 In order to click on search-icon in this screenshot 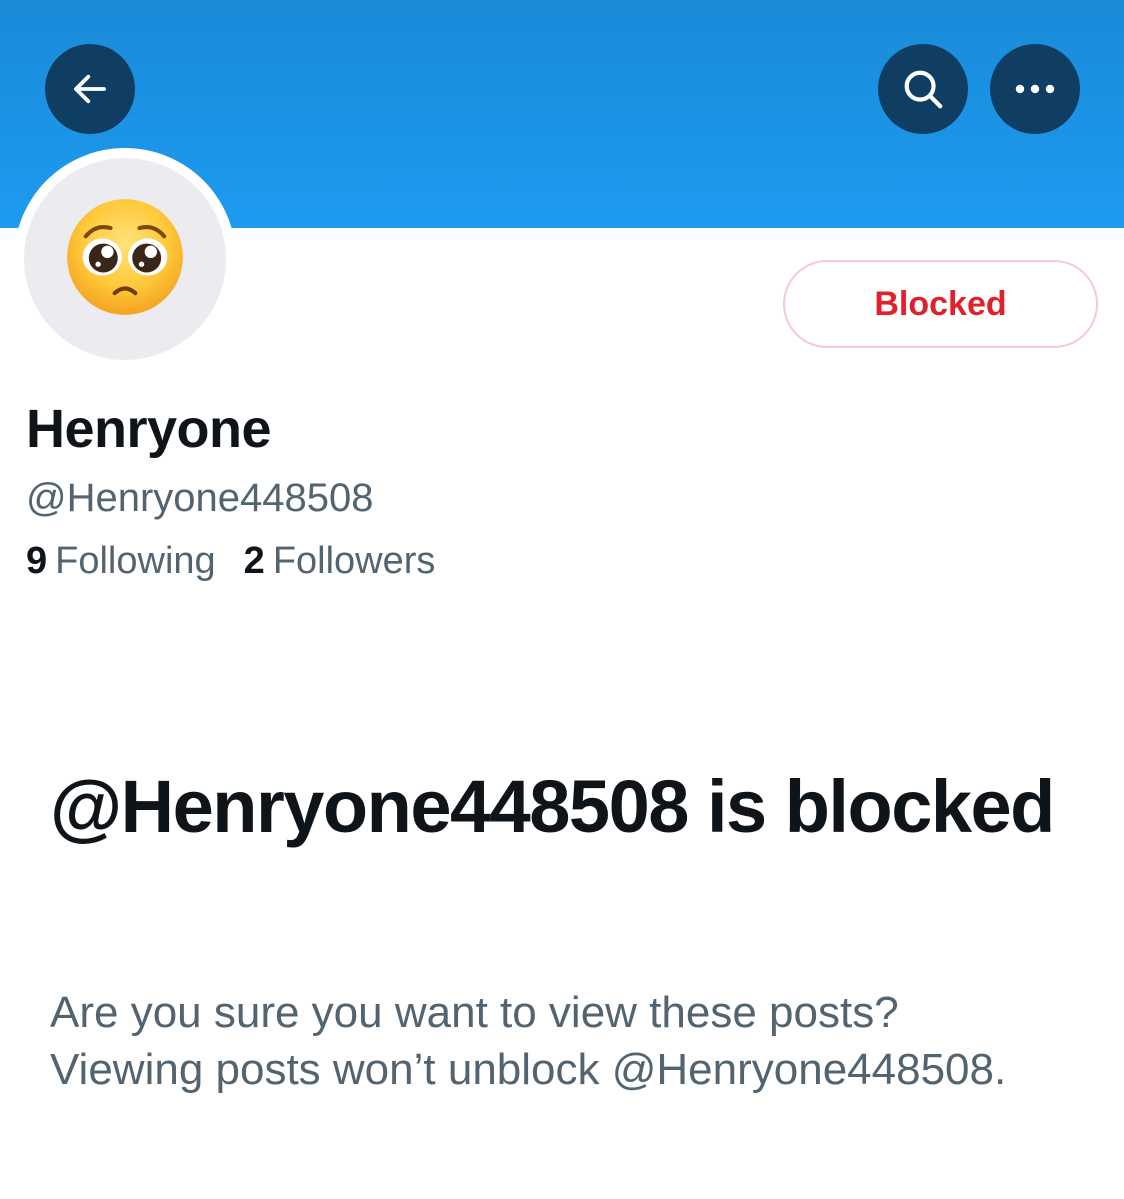, I will do `click(923, 89)`.